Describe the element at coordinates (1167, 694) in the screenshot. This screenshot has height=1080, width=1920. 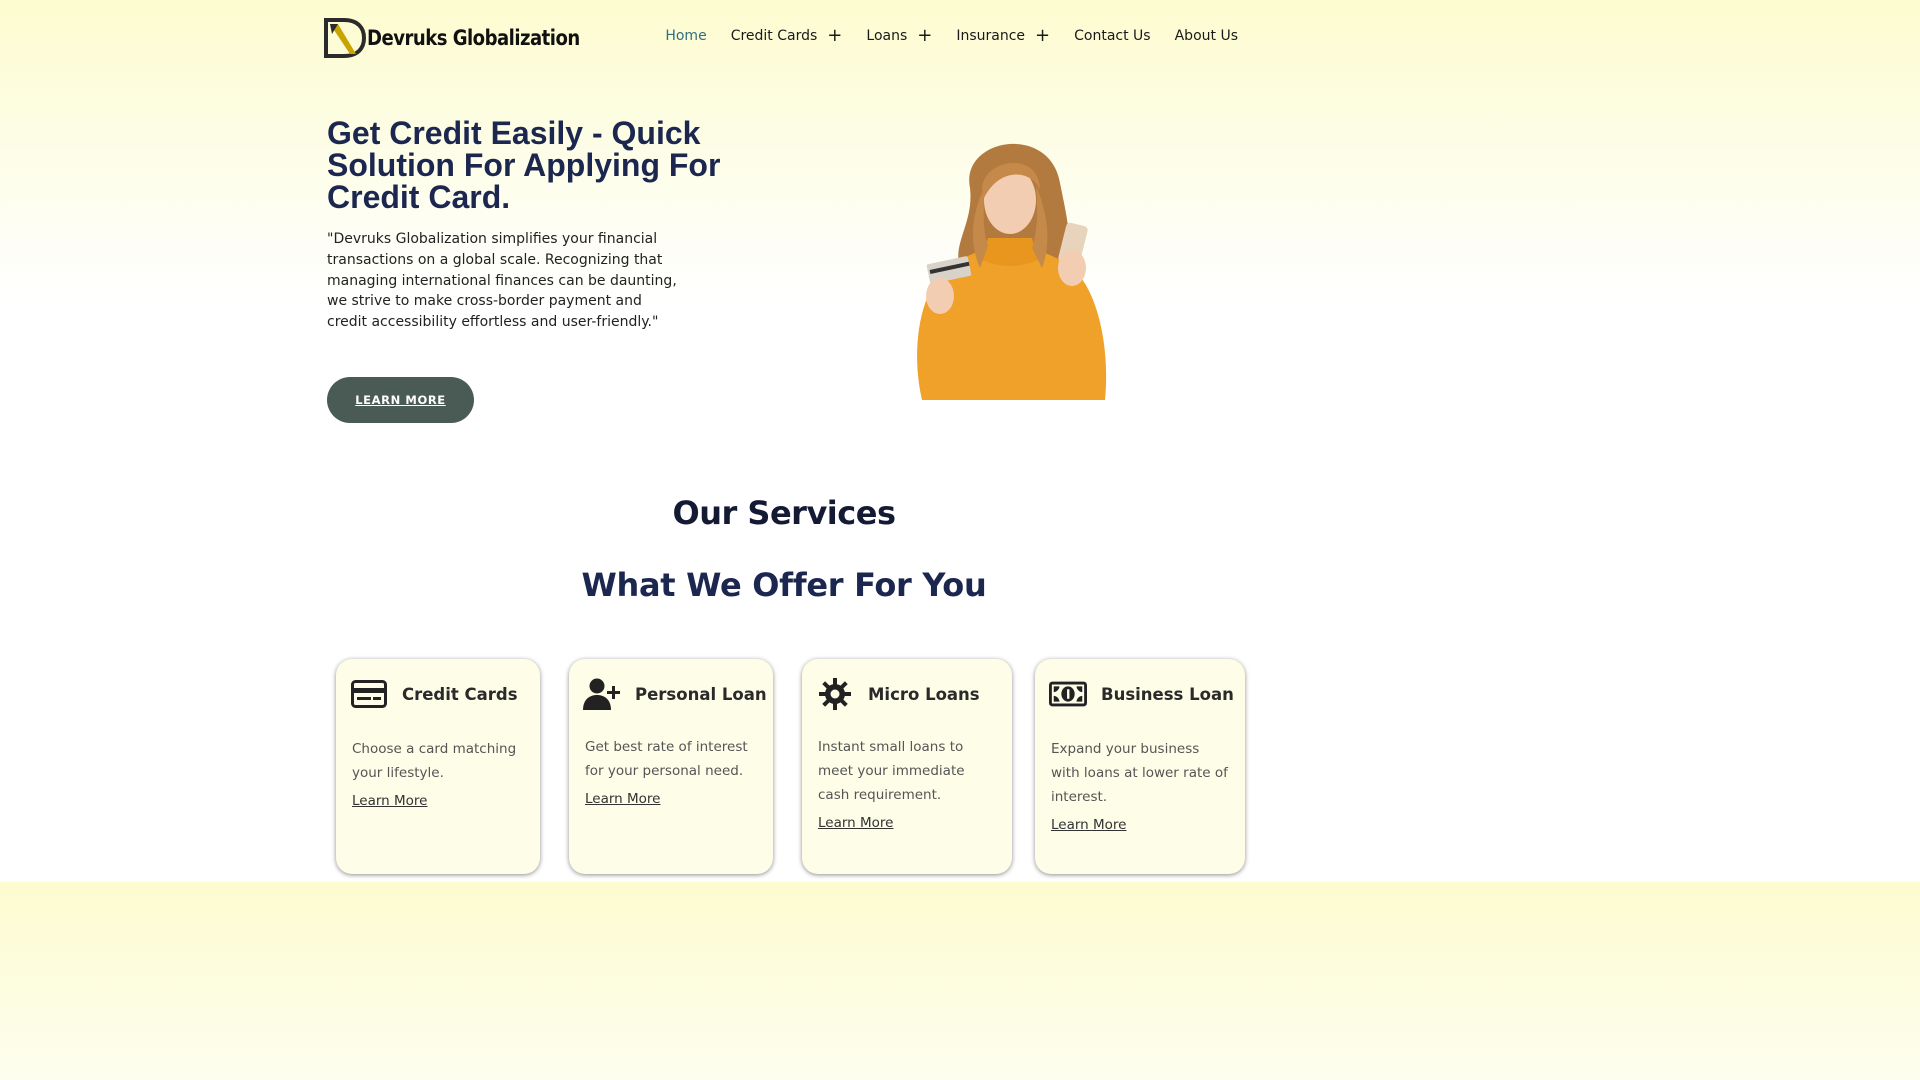
I see `card-title: Business Loan` at that location.